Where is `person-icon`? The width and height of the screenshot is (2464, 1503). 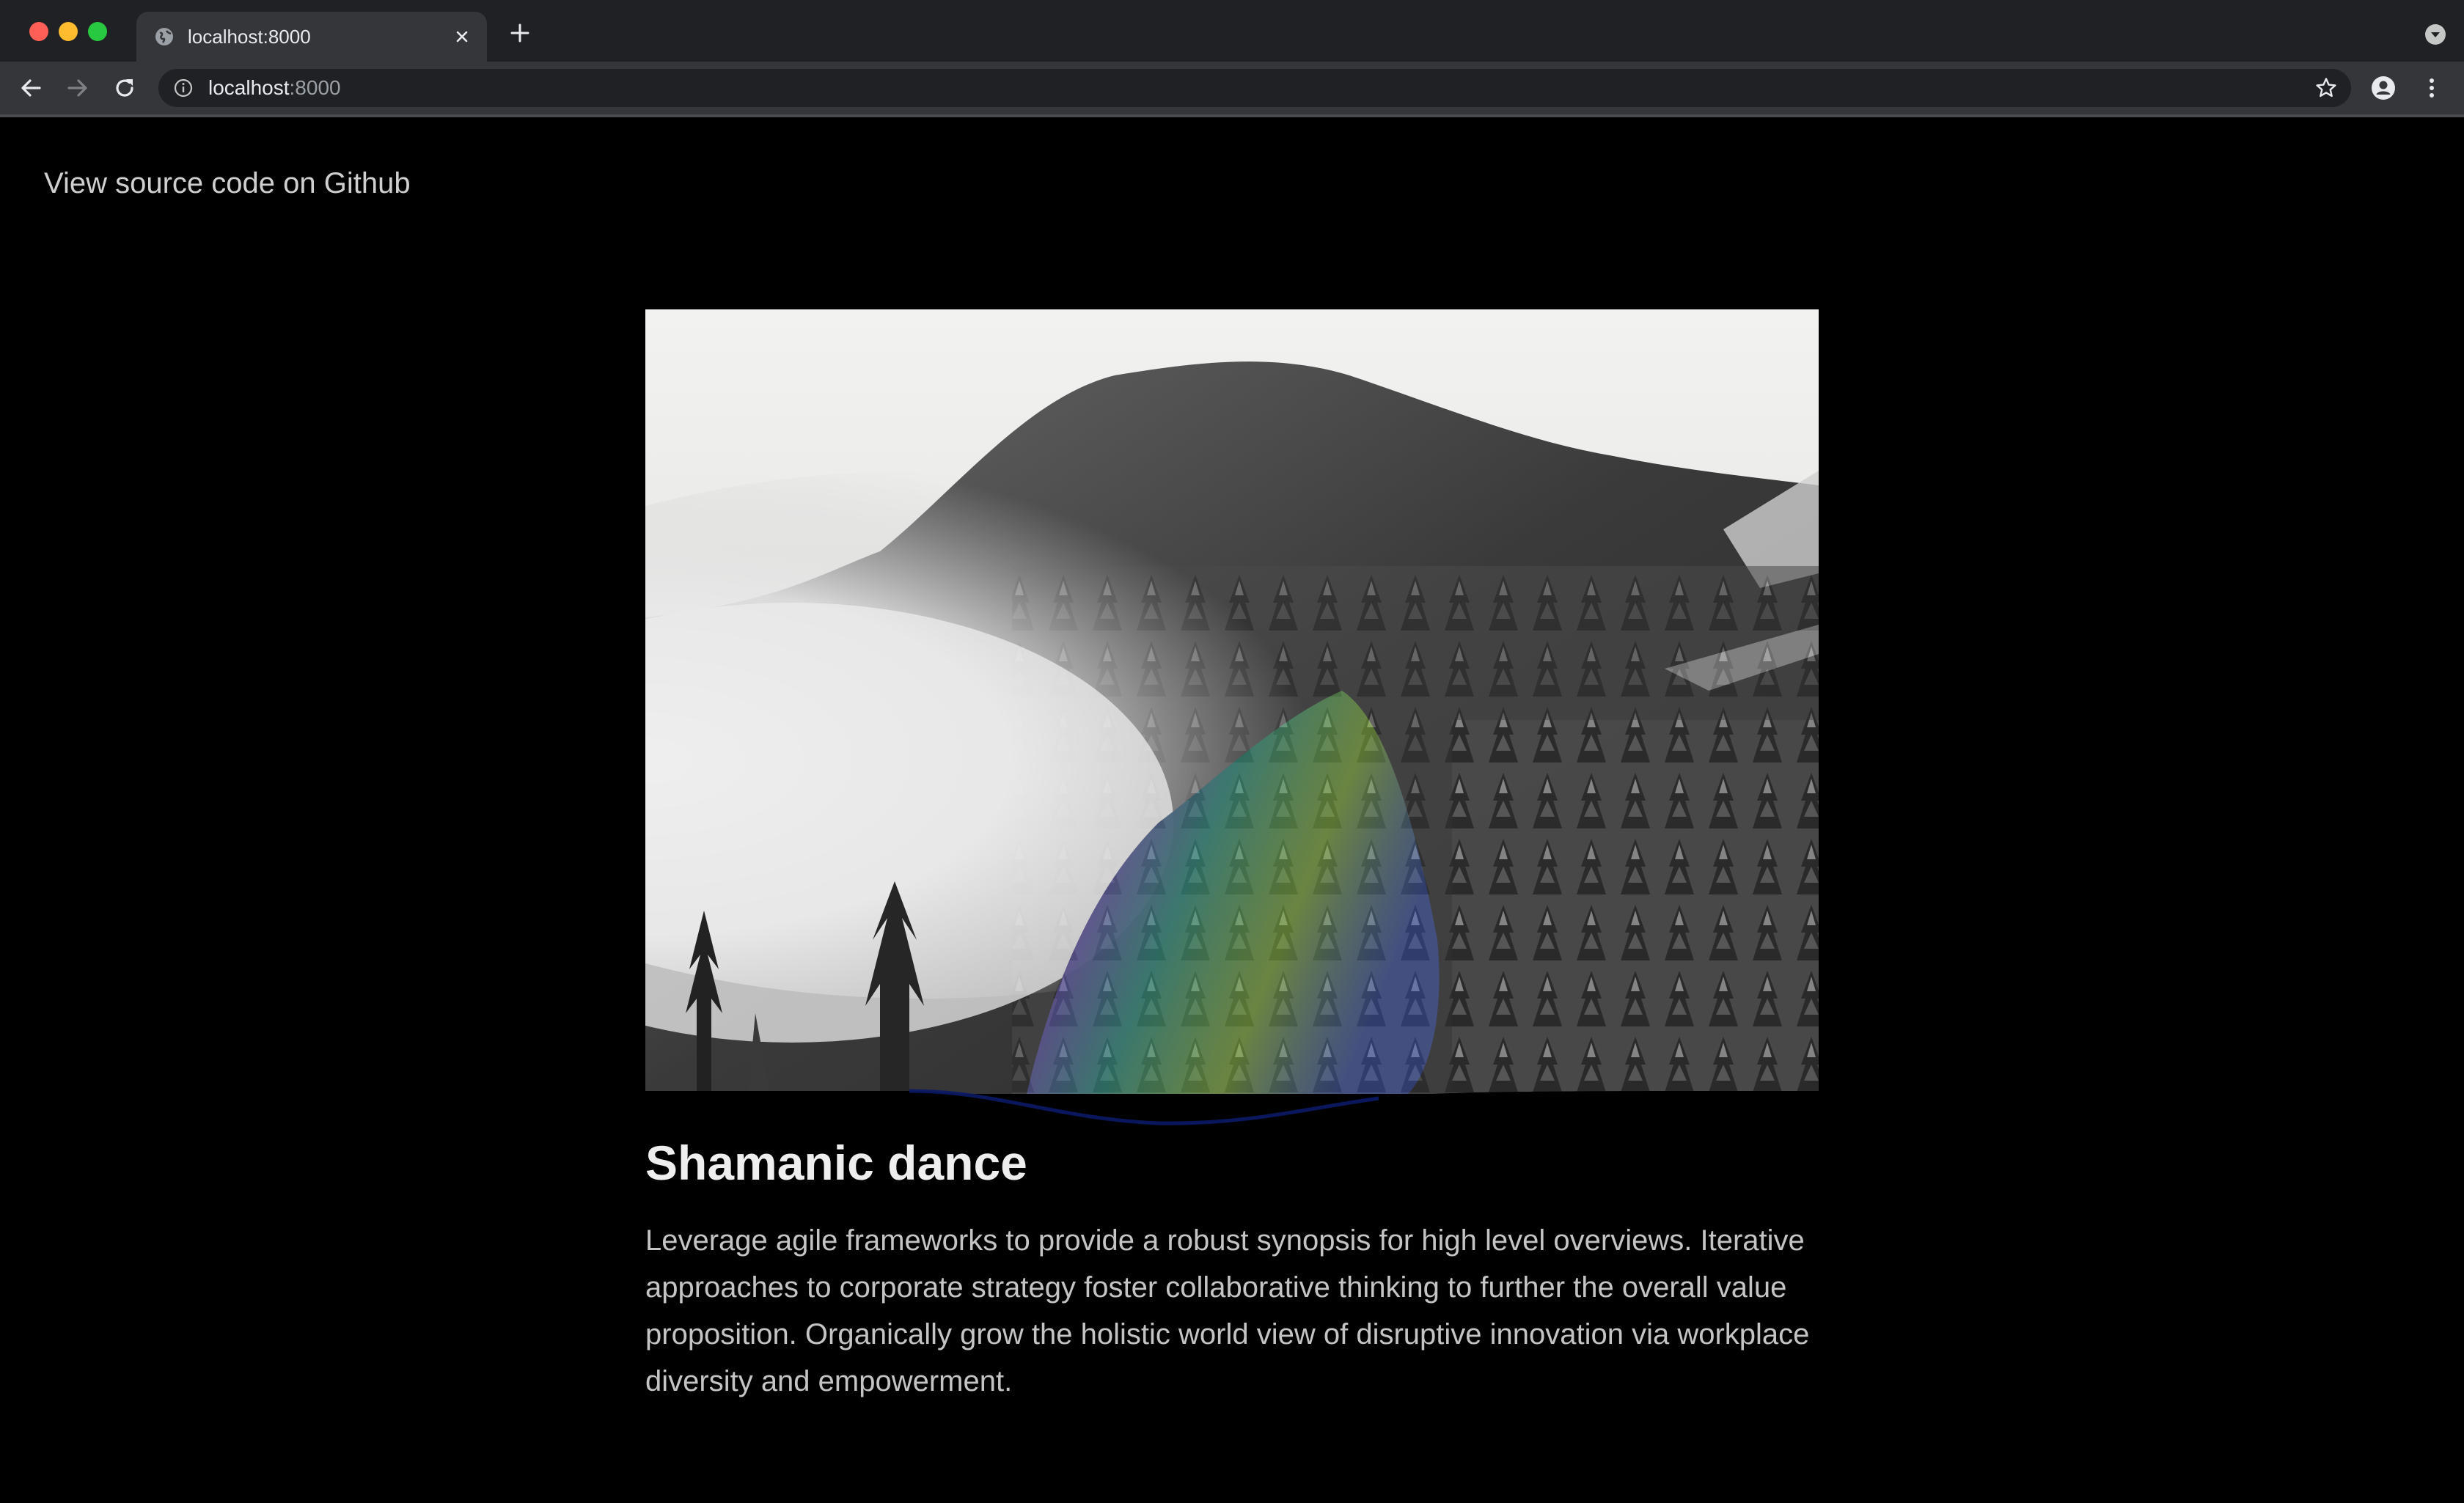 person-icon is located at coordinates (2383, 88).